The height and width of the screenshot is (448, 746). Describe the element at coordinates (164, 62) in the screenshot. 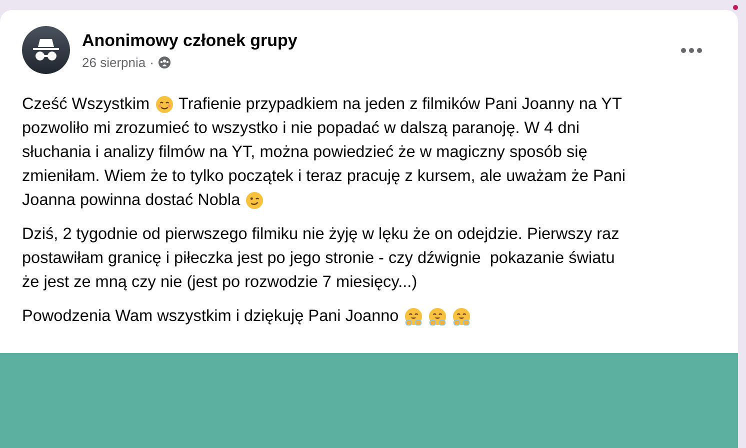

I see `group-icon` at that location.